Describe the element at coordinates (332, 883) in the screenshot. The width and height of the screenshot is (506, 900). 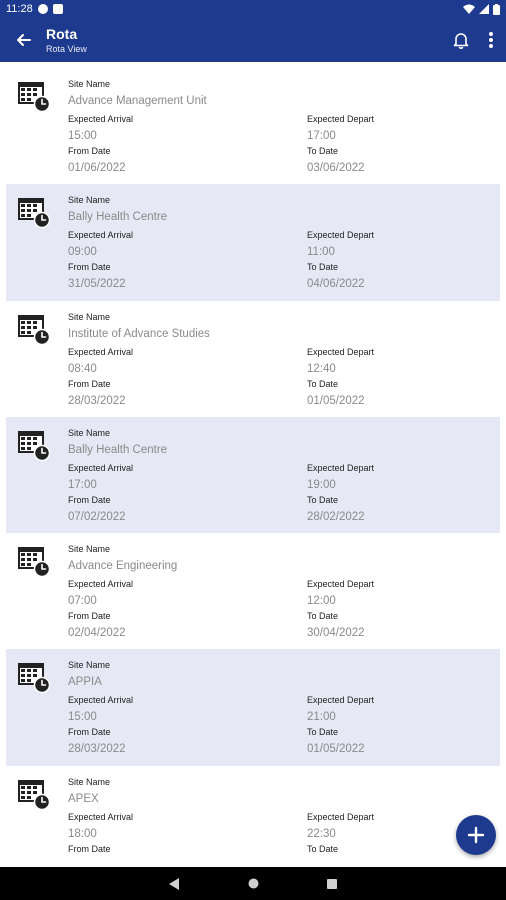
I see `nav-recents-icon` at that location.